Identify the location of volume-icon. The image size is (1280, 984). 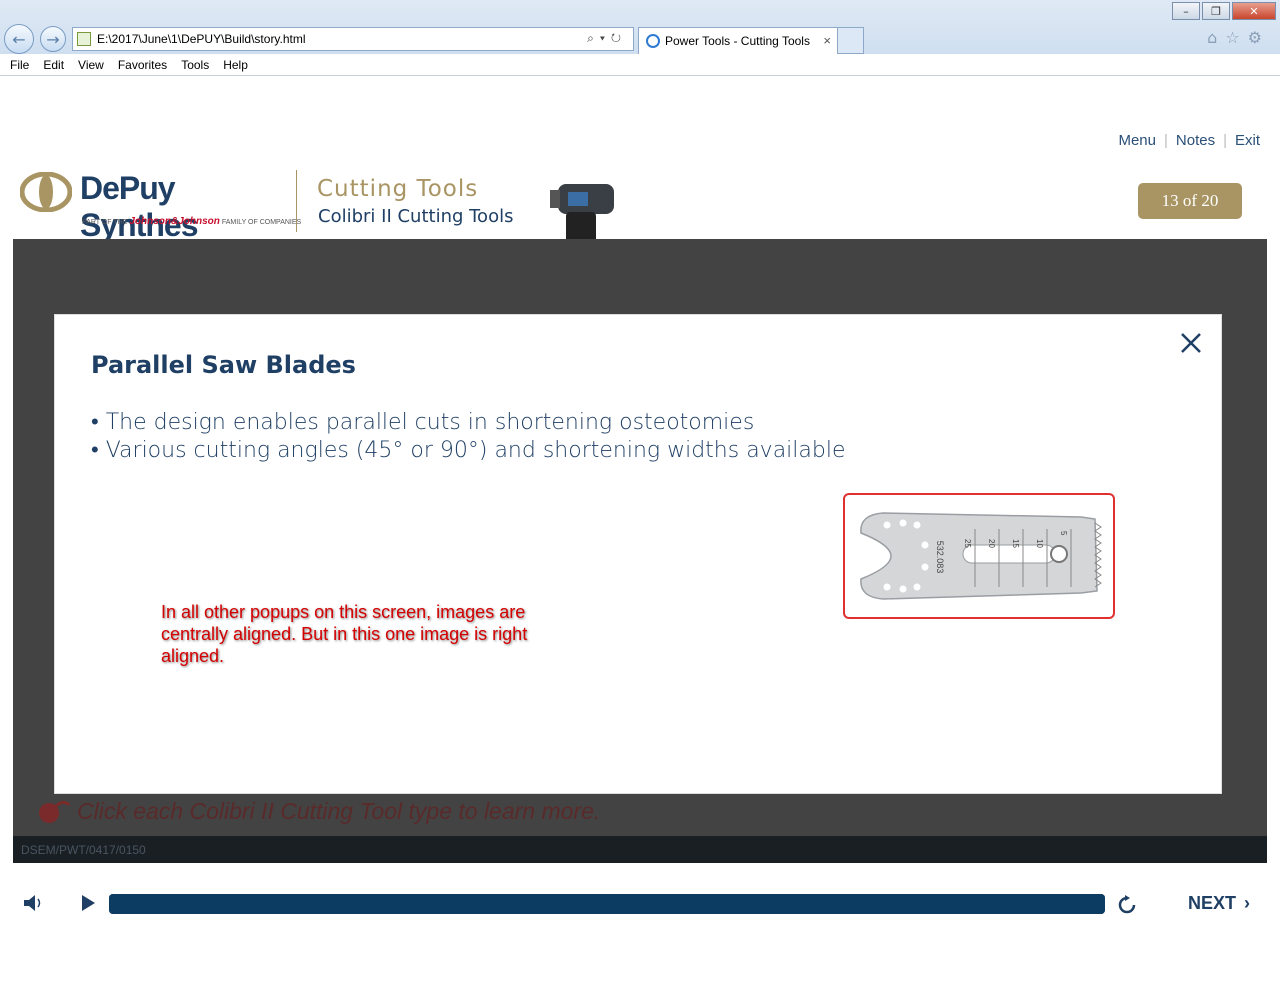
(33, 903).